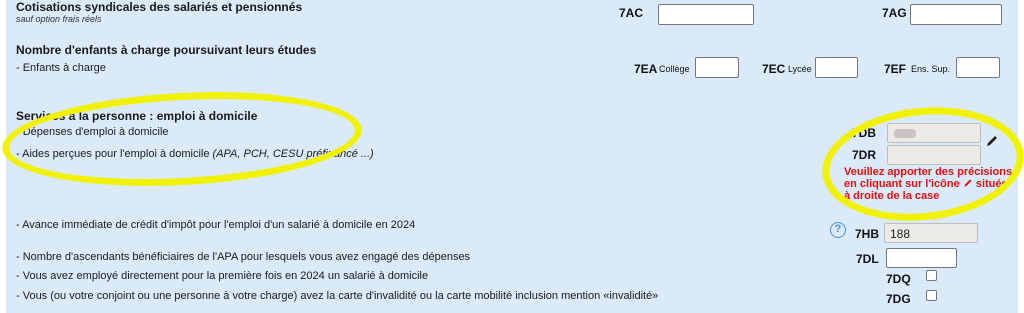 This screenshot has height=313, width=1024. What do you see at coordinates (706, 14) in the screenshot?
I see `input-7ac` at bounding box center [706, 14].